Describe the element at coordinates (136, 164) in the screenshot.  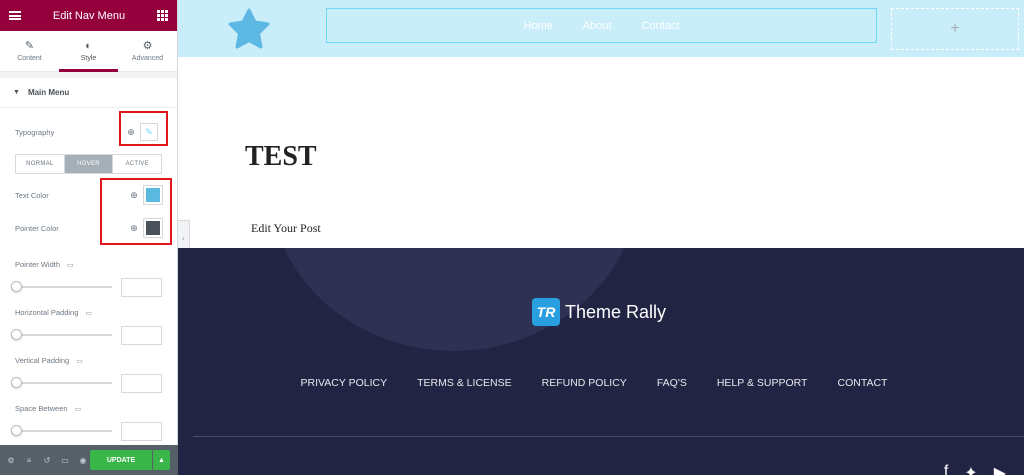
I see `state-active: ACTIVE` at that location.